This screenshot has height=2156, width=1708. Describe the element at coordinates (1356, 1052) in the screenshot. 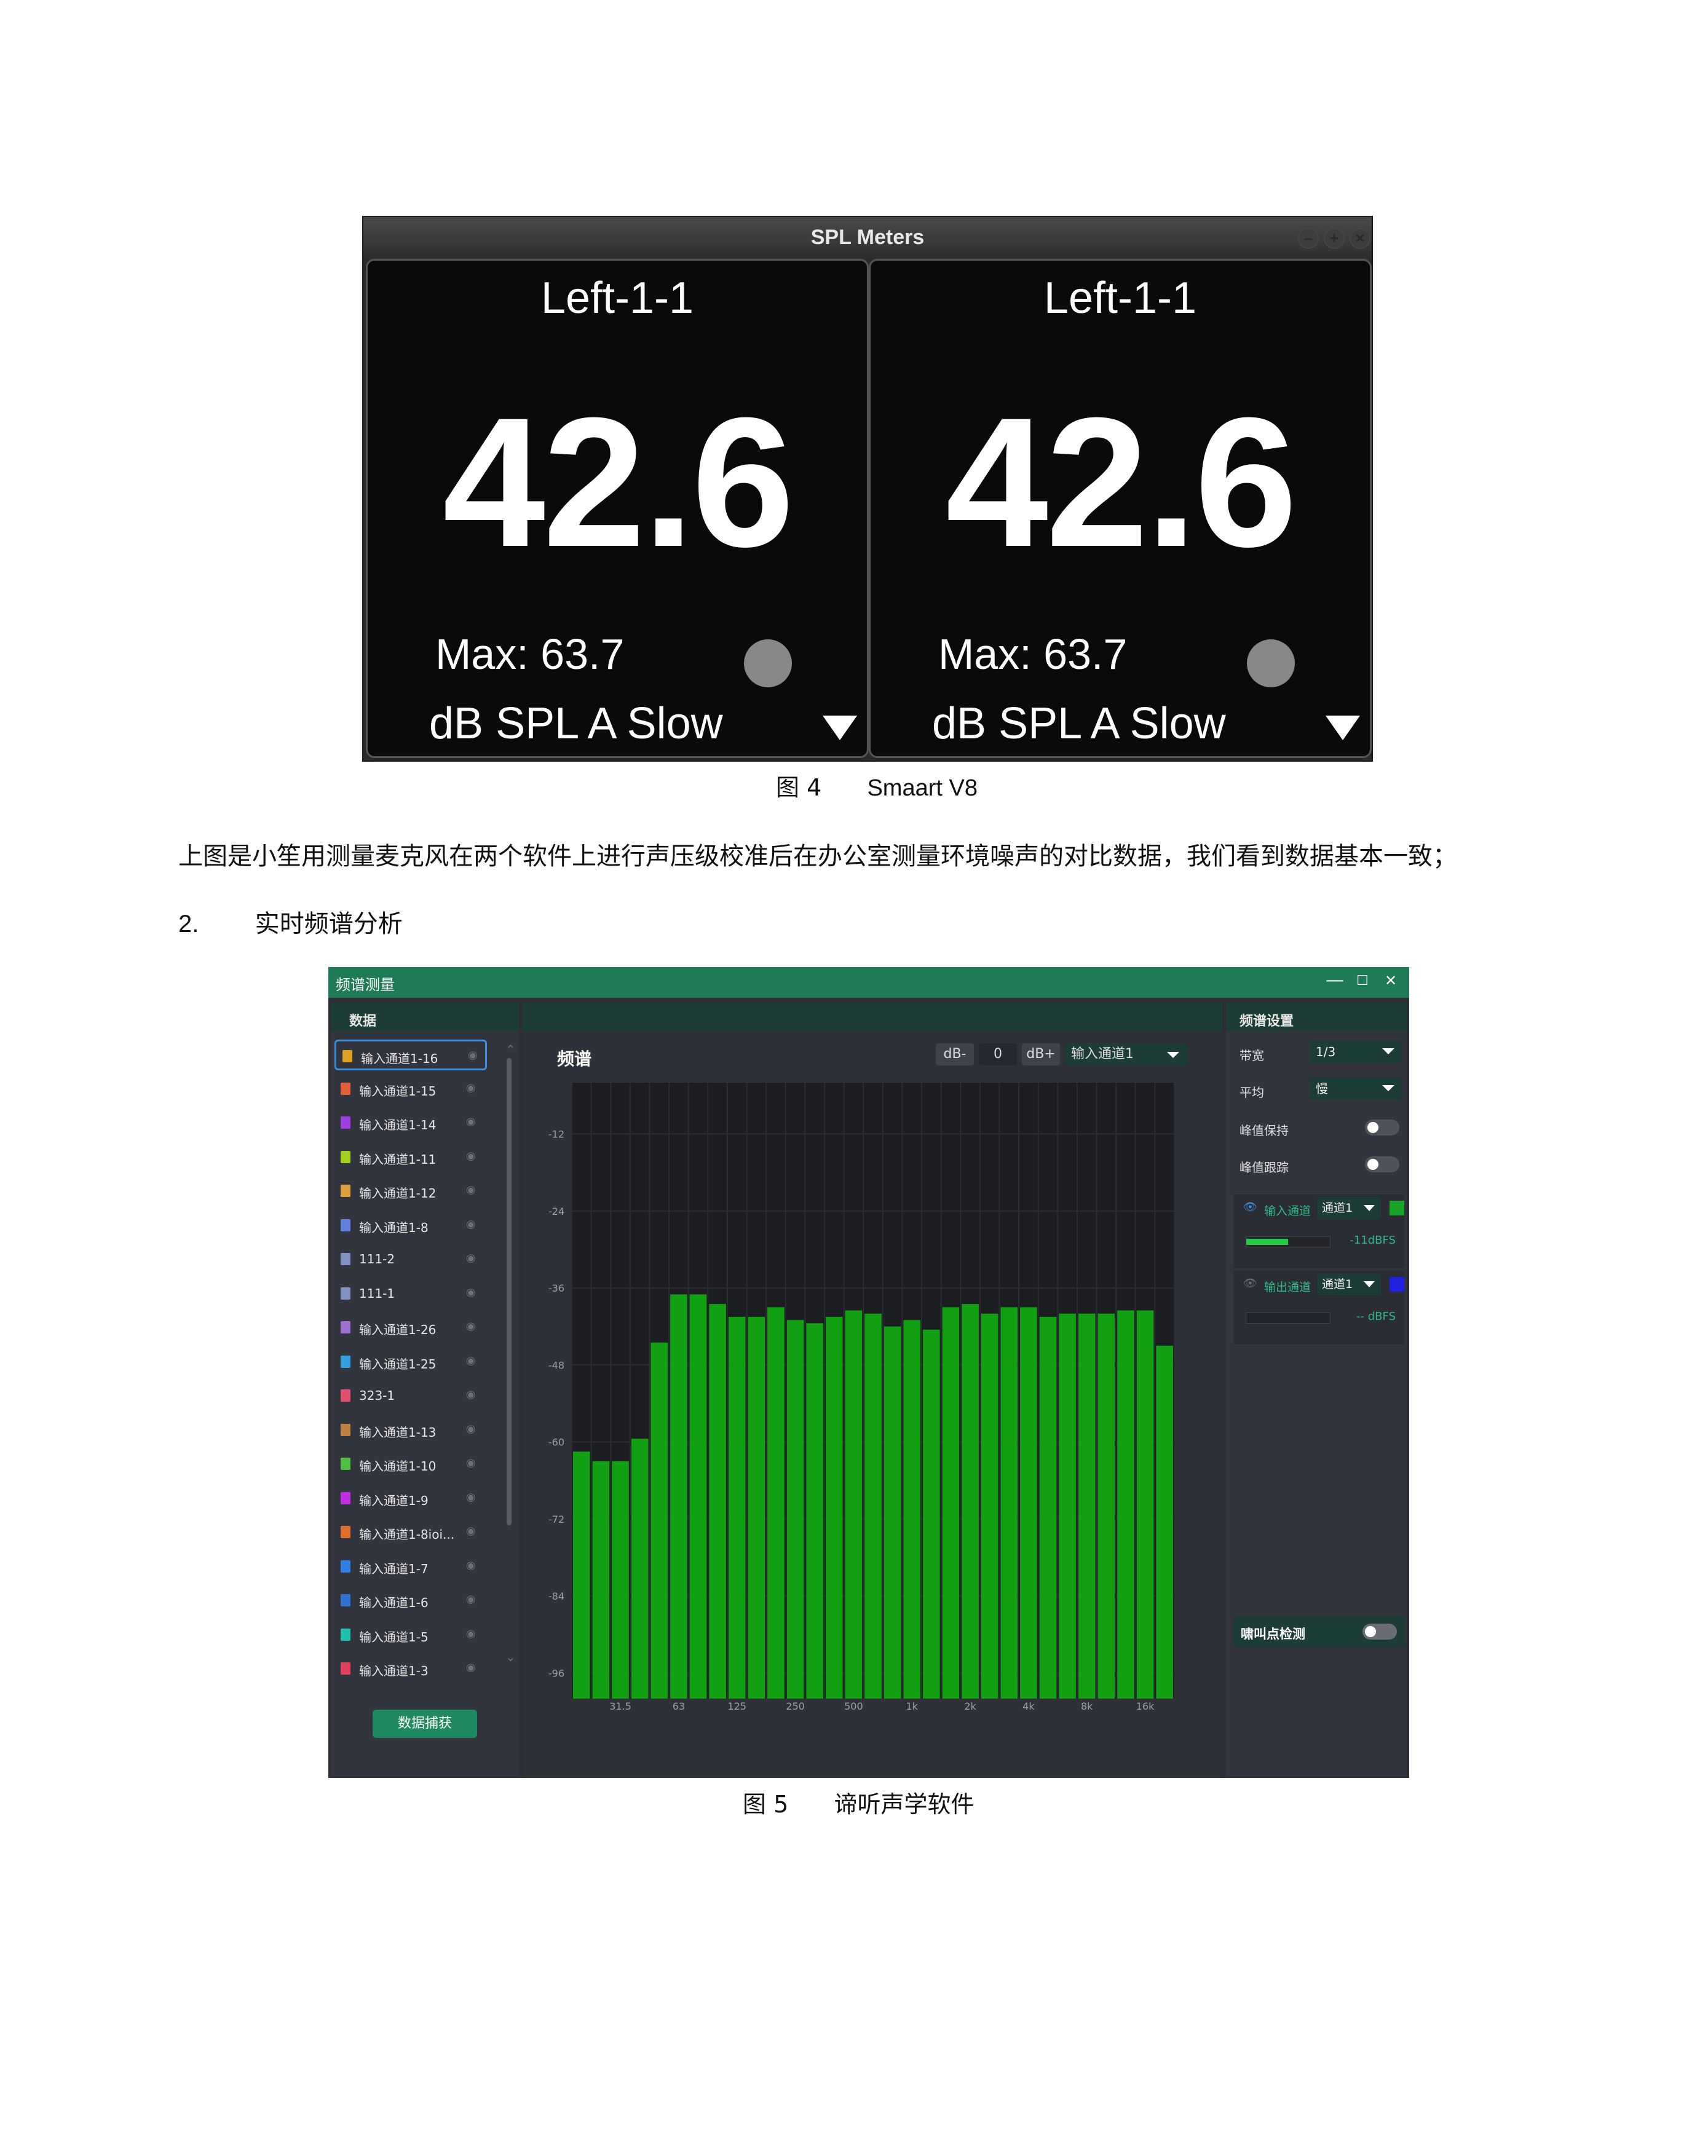

I see `bandwidth-select: 1/3` at that location.